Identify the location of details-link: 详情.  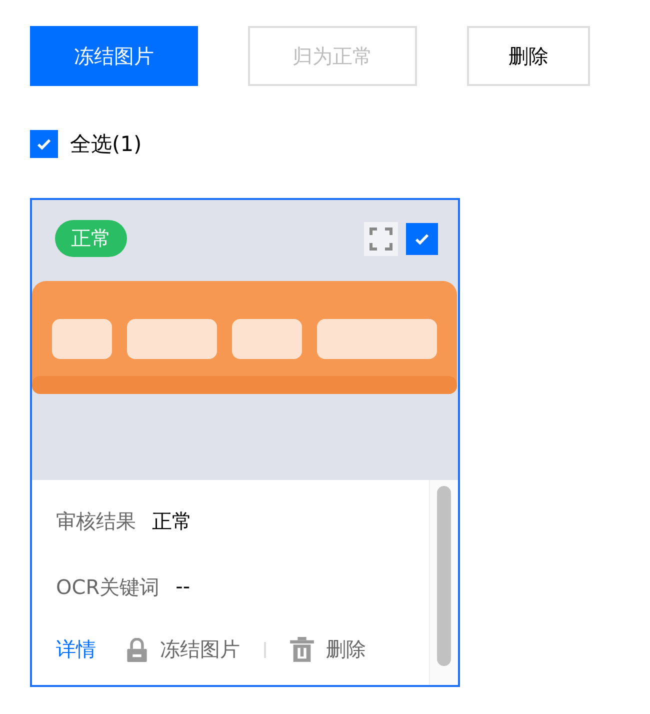
(76, 649).